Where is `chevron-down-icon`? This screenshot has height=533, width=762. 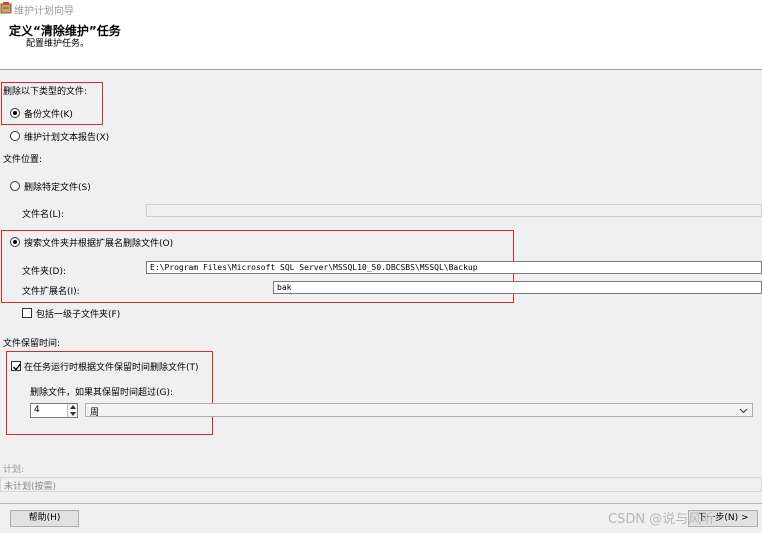
chevron-down-icon is located at coordinates (743, 411).